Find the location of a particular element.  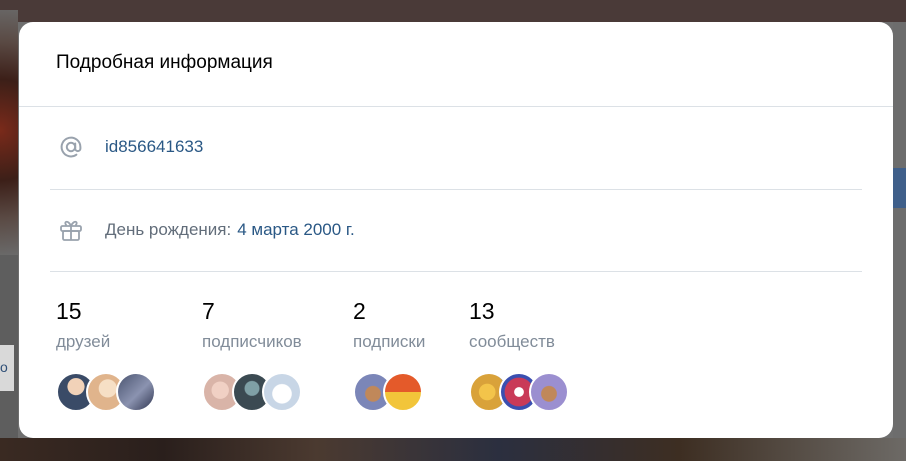

friends-avatars is located at coordinates (106, 392).